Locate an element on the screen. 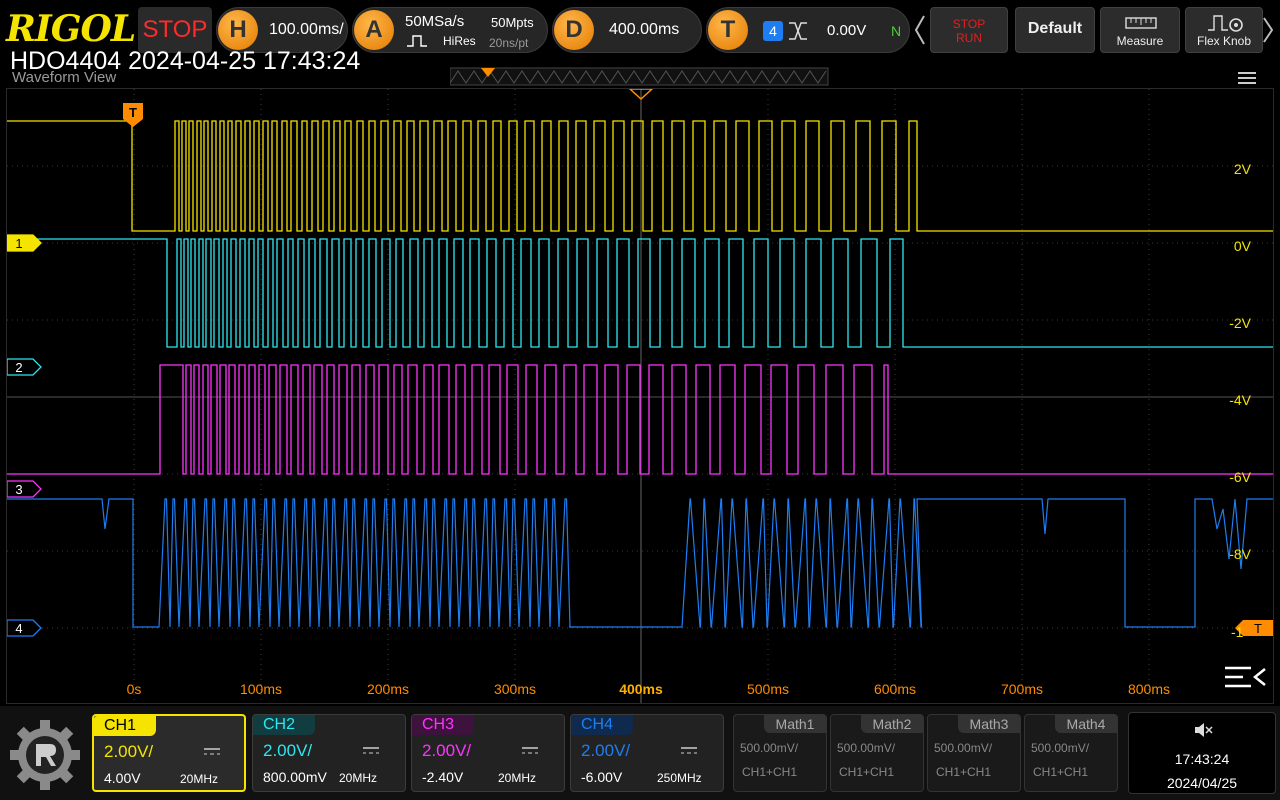  math3-box: Math3 500.00mV/ CH1+CH1 is located at coordinates (974, 753).